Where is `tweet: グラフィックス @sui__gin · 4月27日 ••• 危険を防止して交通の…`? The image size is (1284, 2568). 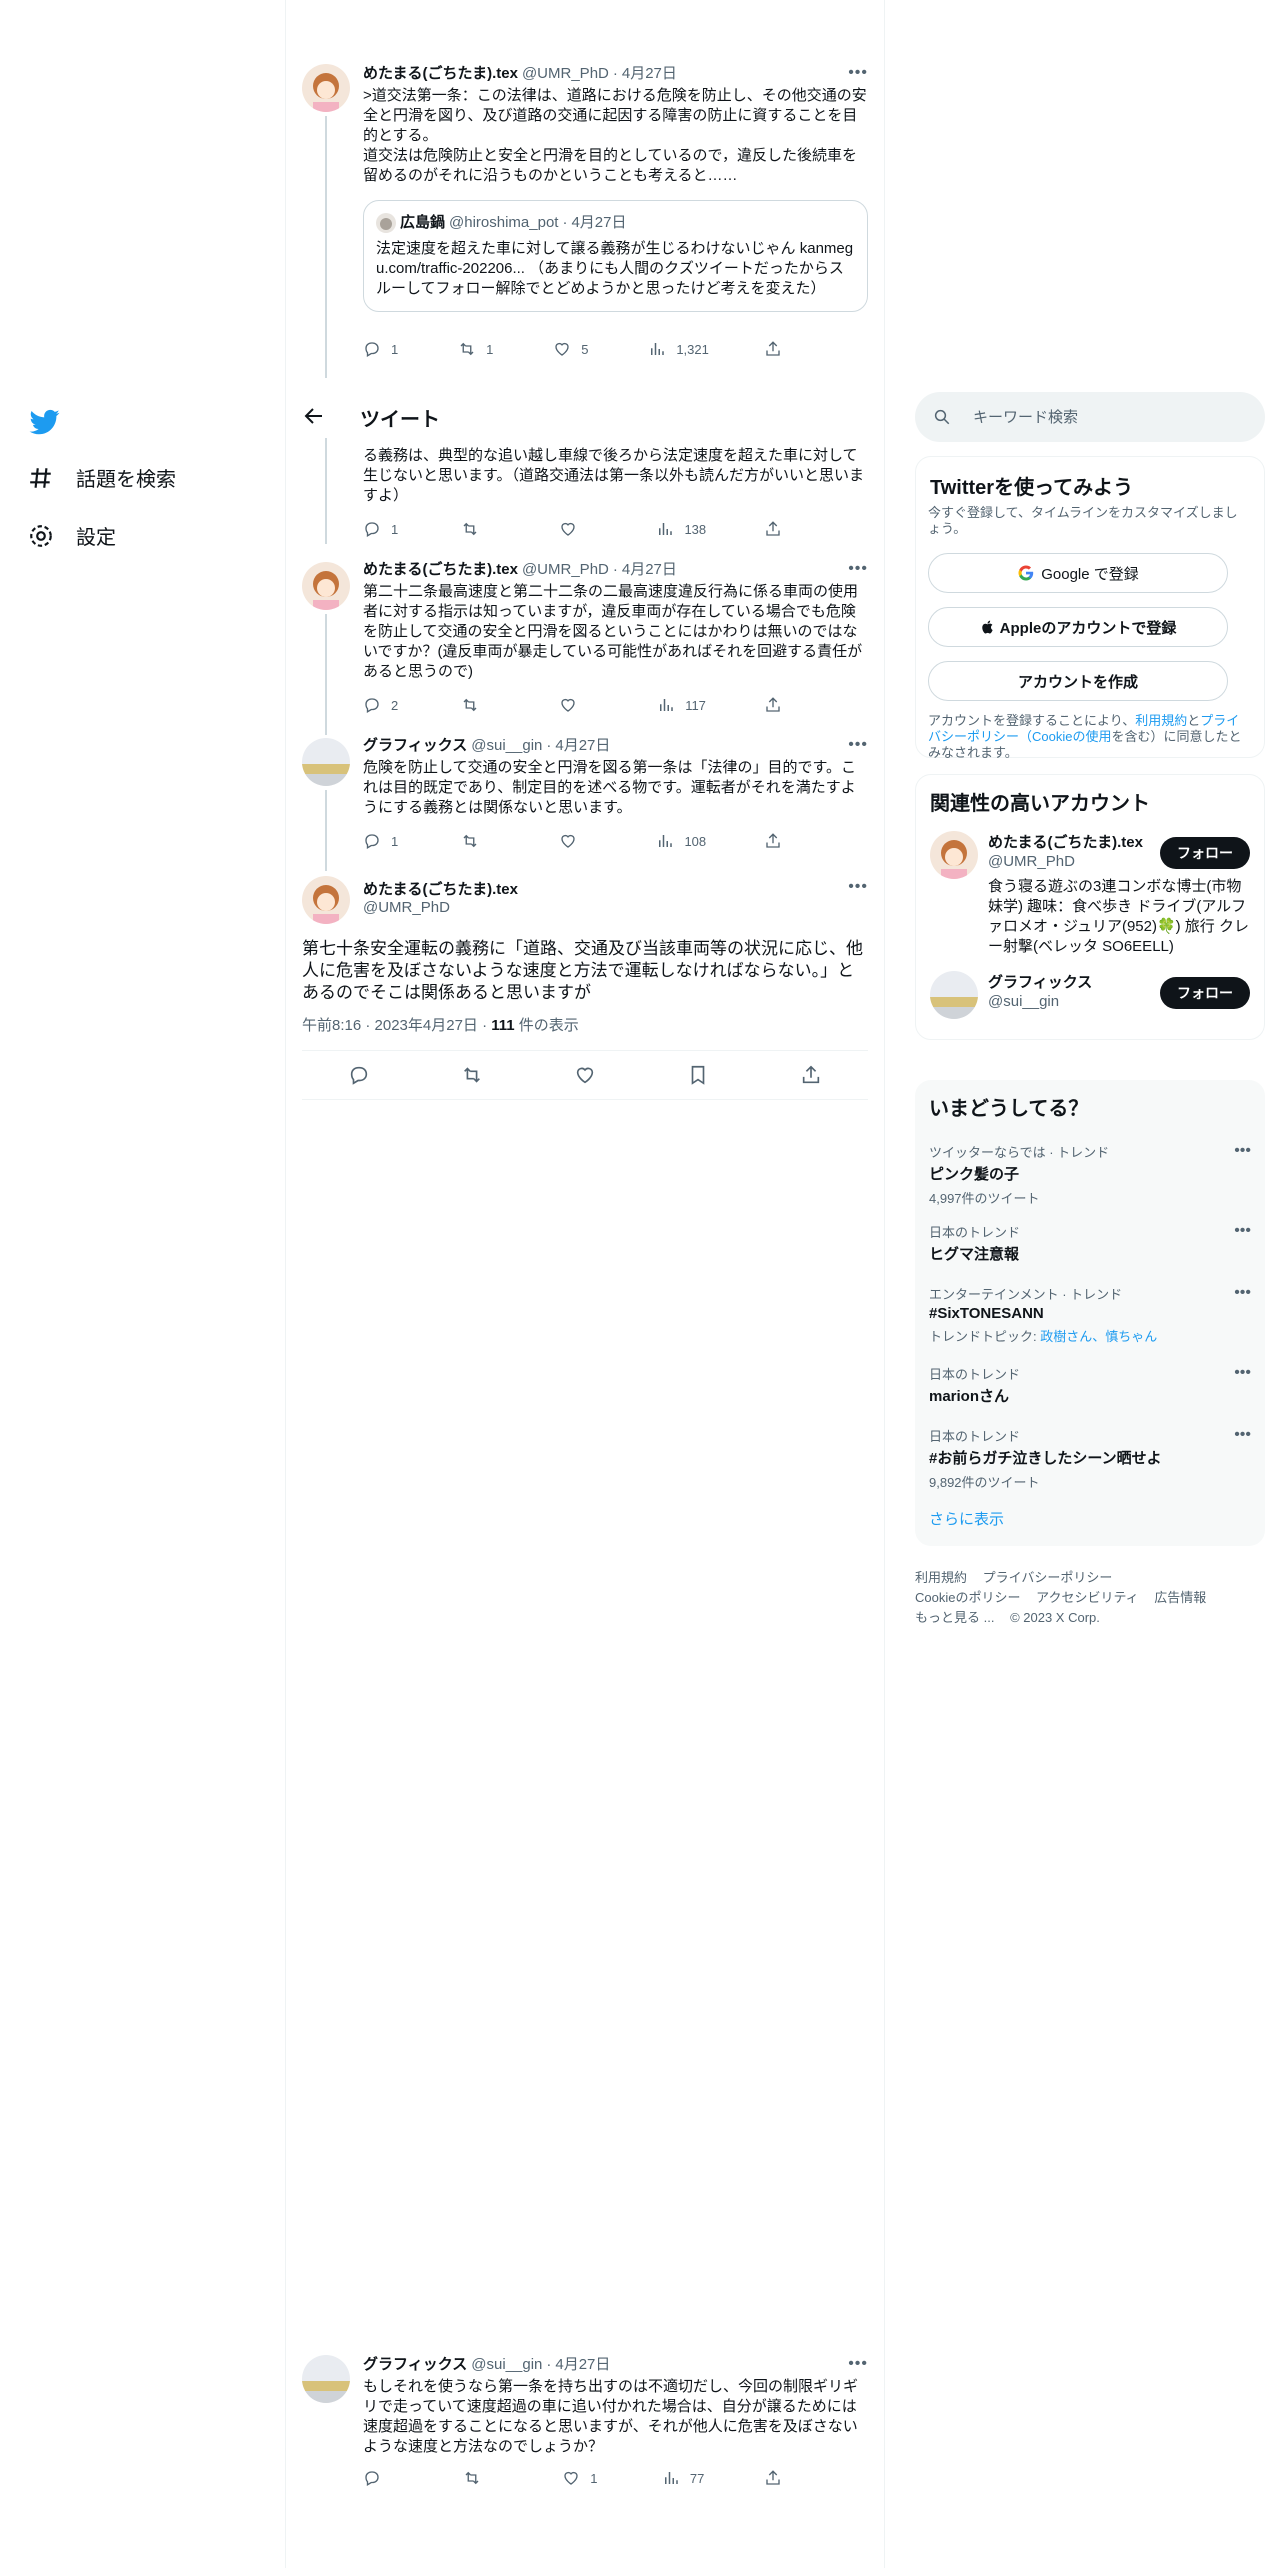
tweet: グラフィックス @sui__gin · 4月27日 ••• 危険を防止して交通の… is located at coordinates (585, 803).